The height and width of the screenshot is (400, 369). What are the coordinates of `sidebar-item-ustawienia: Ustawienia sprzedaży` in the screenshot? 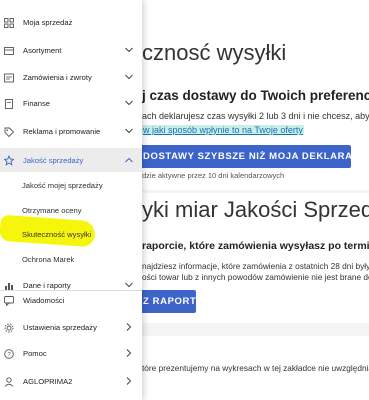 It's located at (71, 327).